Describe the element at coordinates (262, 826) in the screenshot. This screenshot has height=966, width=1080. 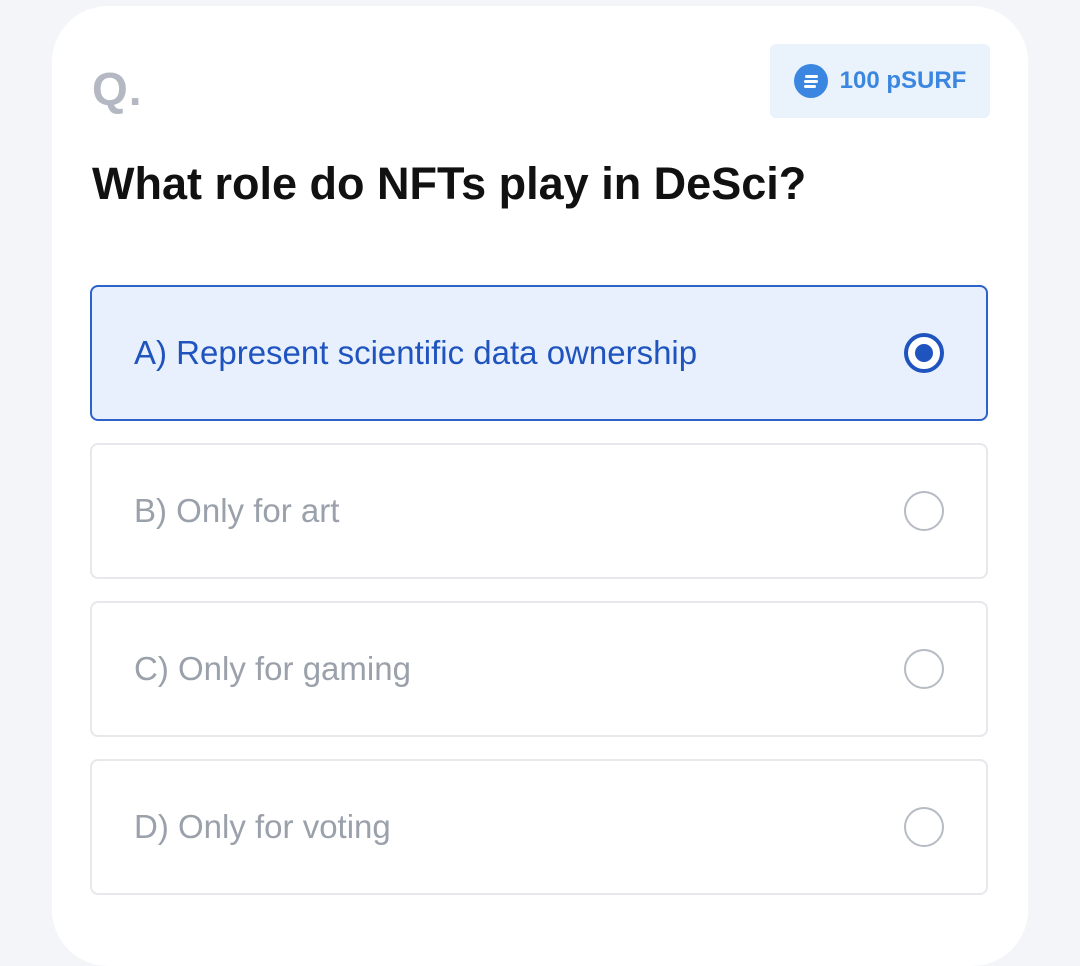
I see `option-label: D) Only for voting` at that location.